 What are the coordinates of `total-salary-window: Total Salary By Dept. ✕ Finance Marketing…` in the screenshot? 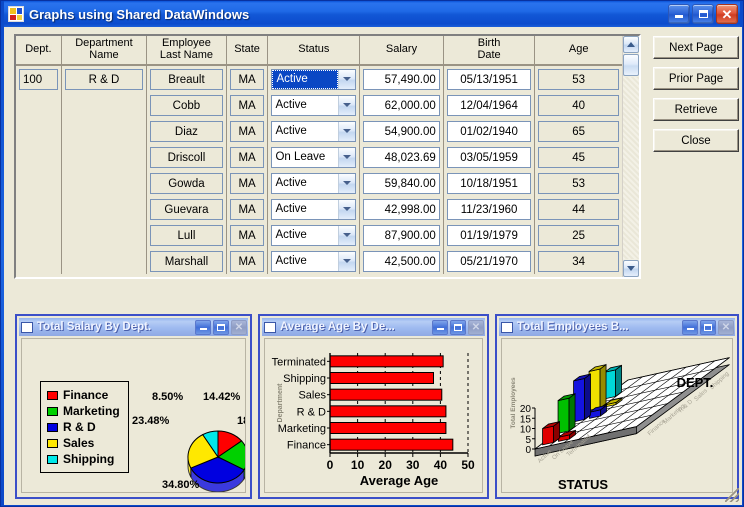 It's located at (133, 406).